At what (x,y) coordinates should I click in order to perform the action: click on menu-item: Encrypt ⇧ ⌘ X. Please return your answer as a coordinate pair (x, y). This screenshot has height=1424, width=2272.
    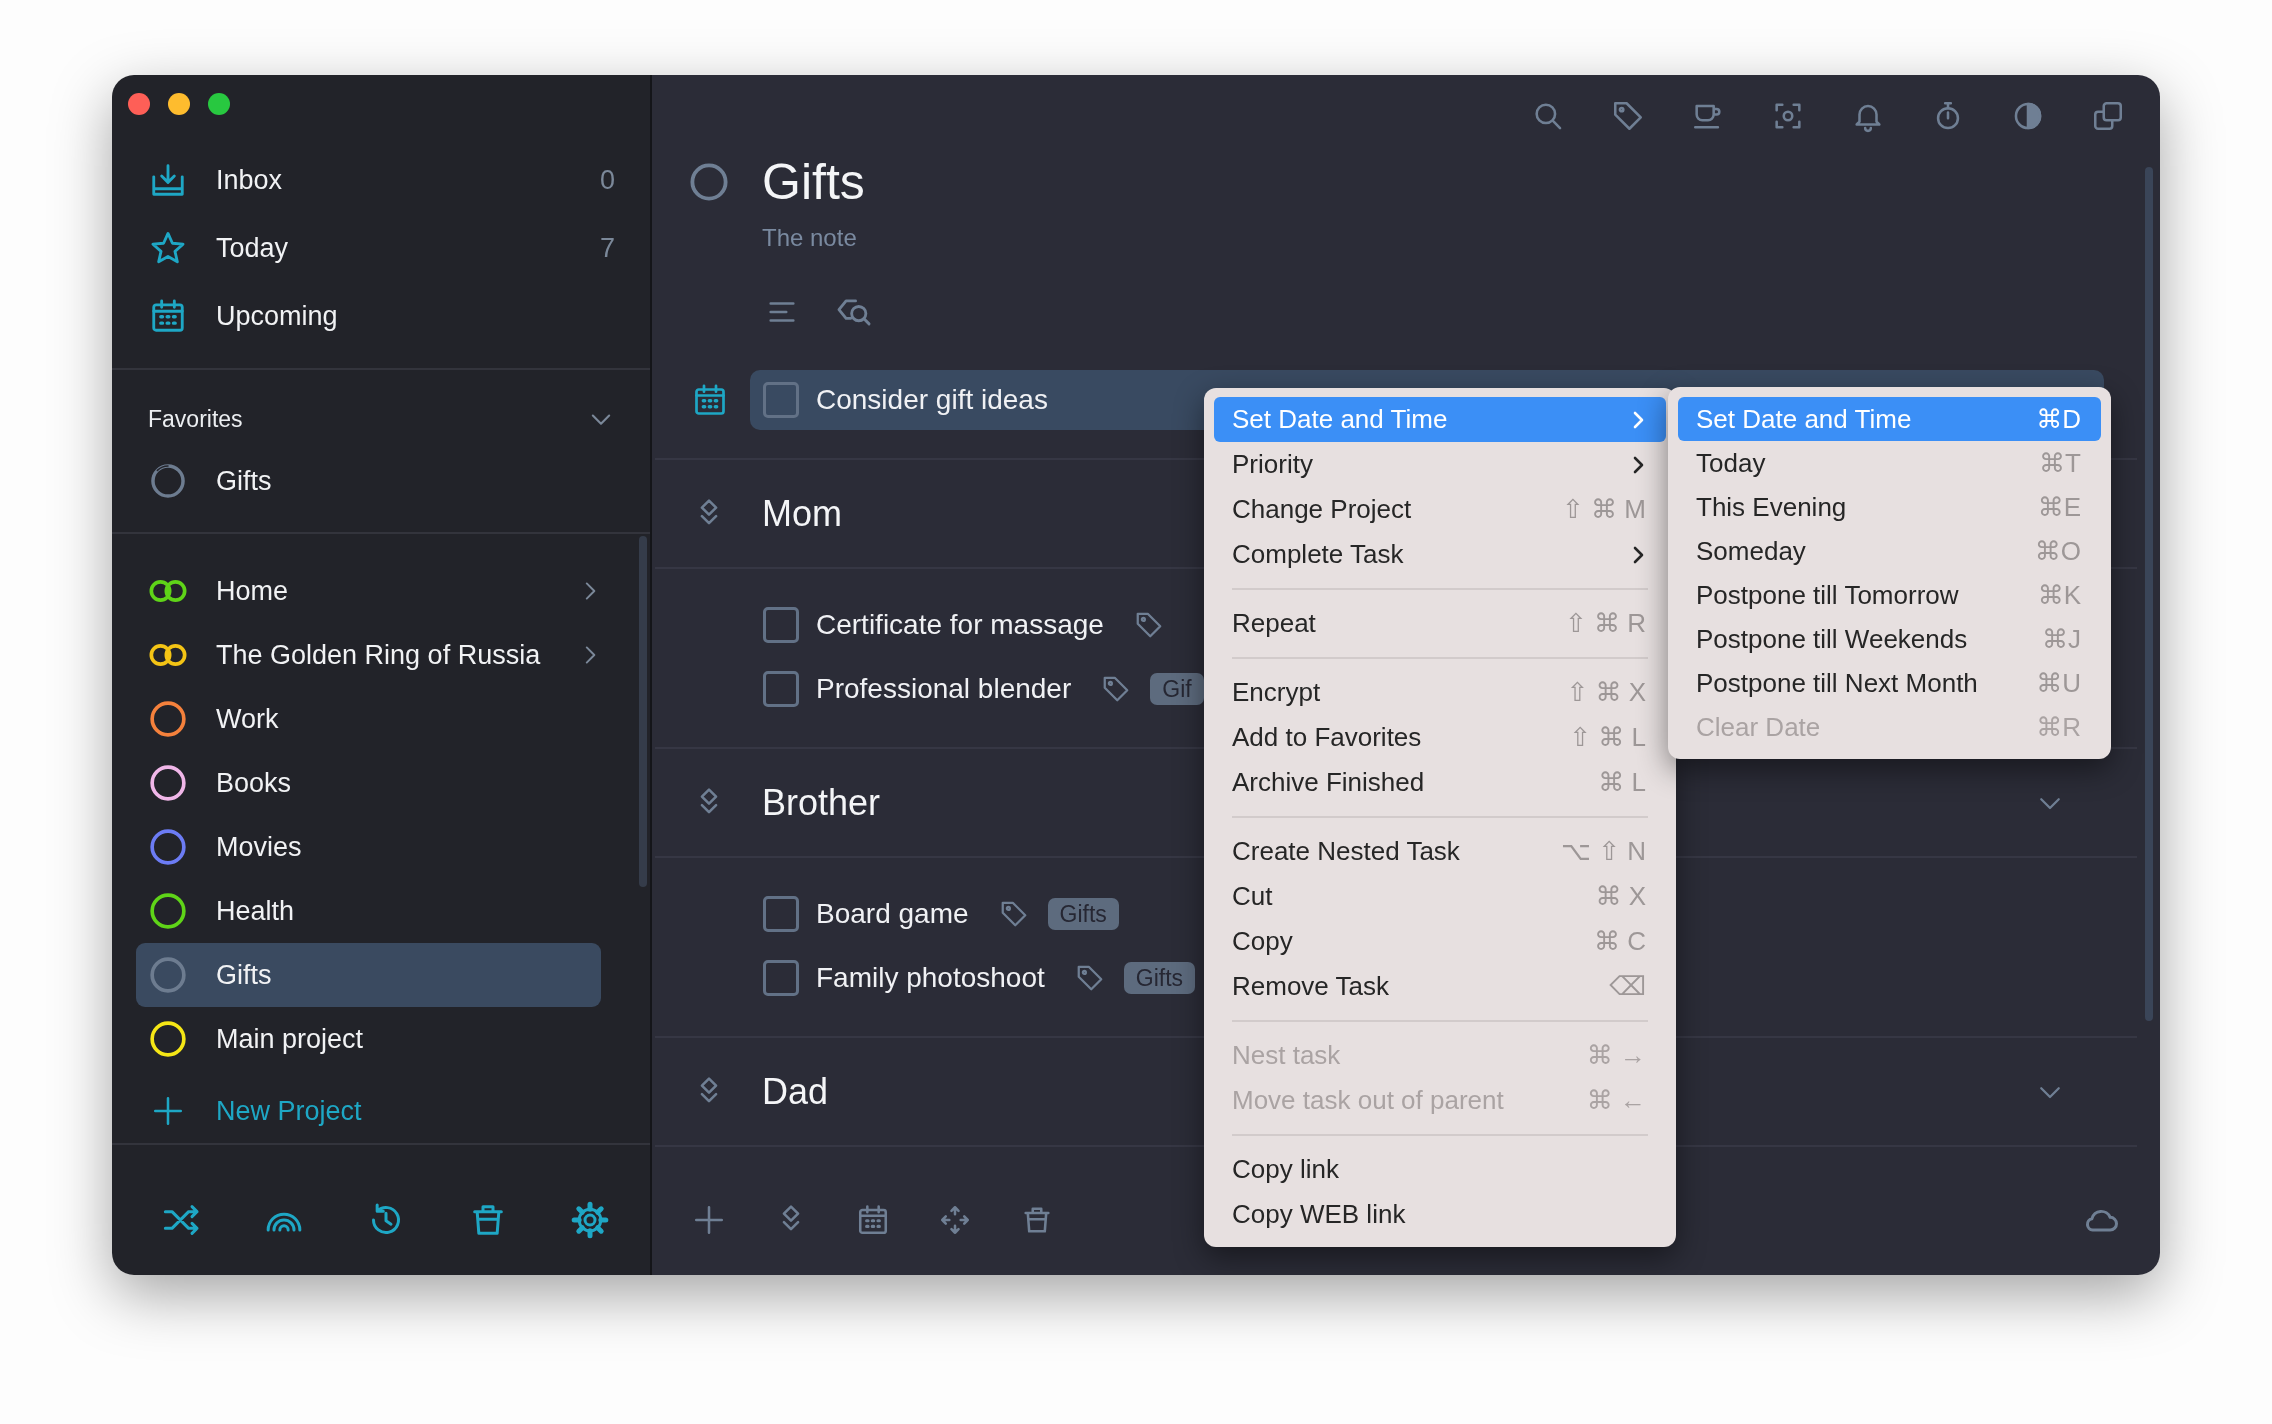
    Looking at the image, I should click on (1440, 692).